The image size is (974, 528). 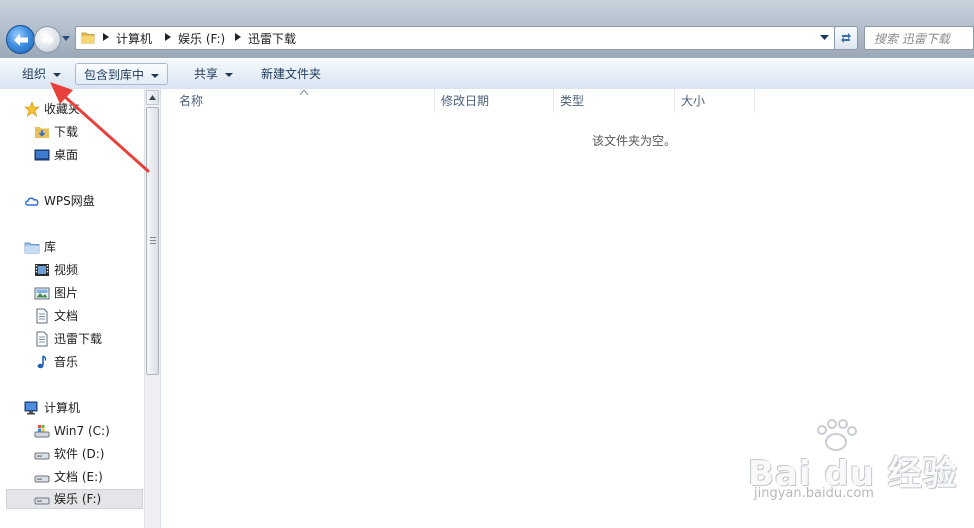 I want to click on forward-button, so click(x=47, y=39).